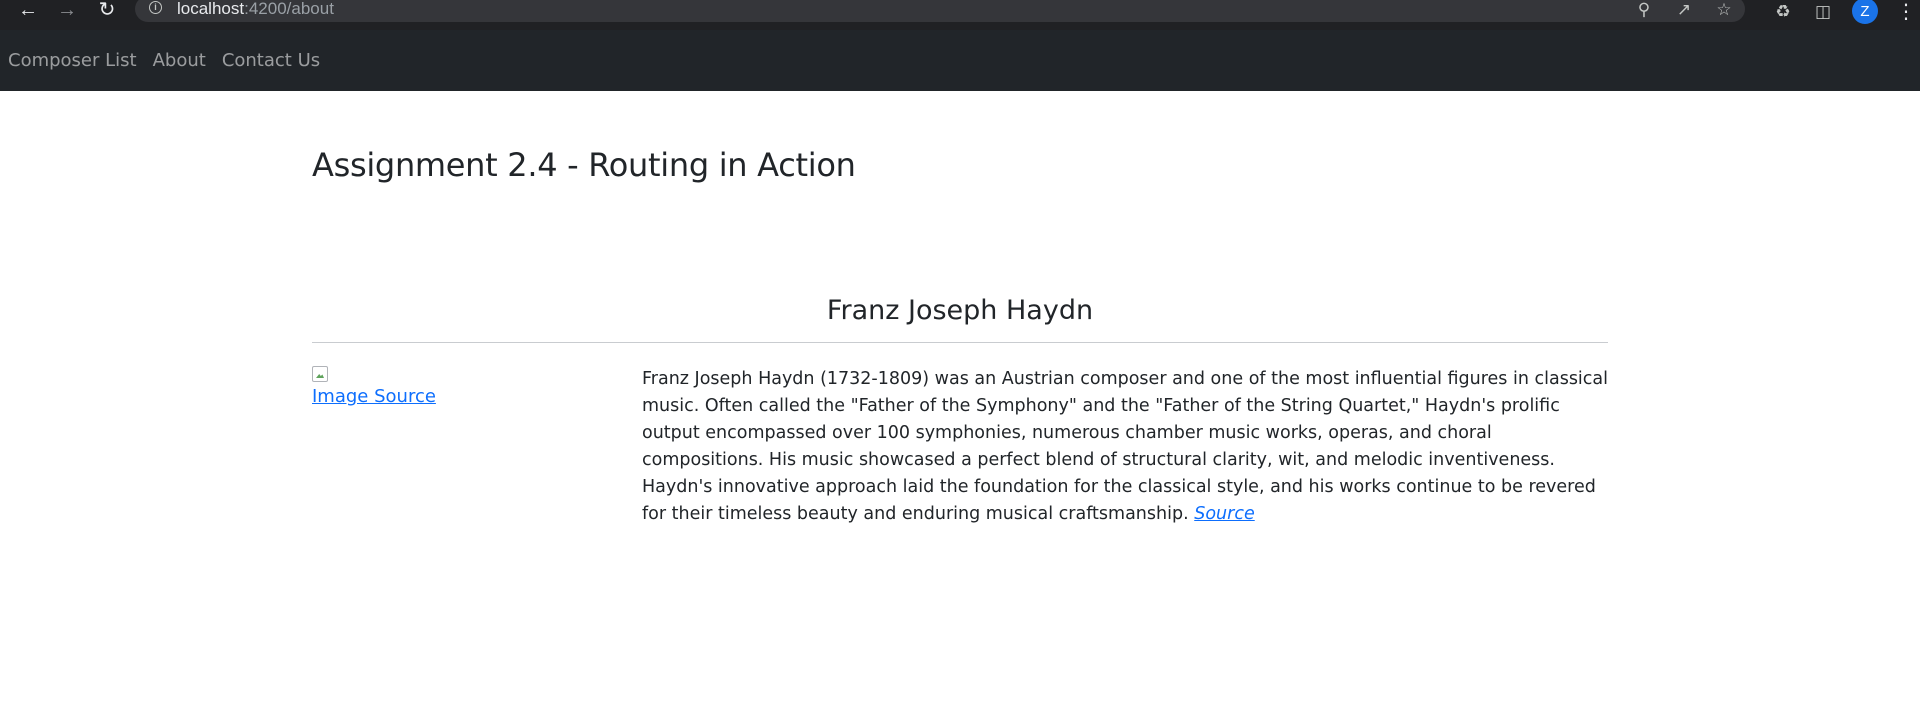  What do you see at coordinates (374, 396) in the screenshot?
I see `image-source-link: Image Source` at bounding box center [374, 396].